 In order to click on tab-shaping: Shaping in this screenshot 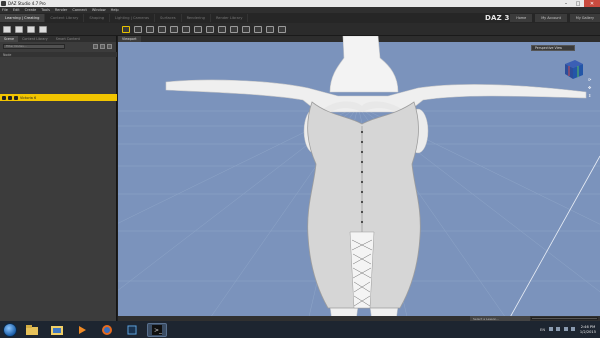, I will do `click(97, 18)`.